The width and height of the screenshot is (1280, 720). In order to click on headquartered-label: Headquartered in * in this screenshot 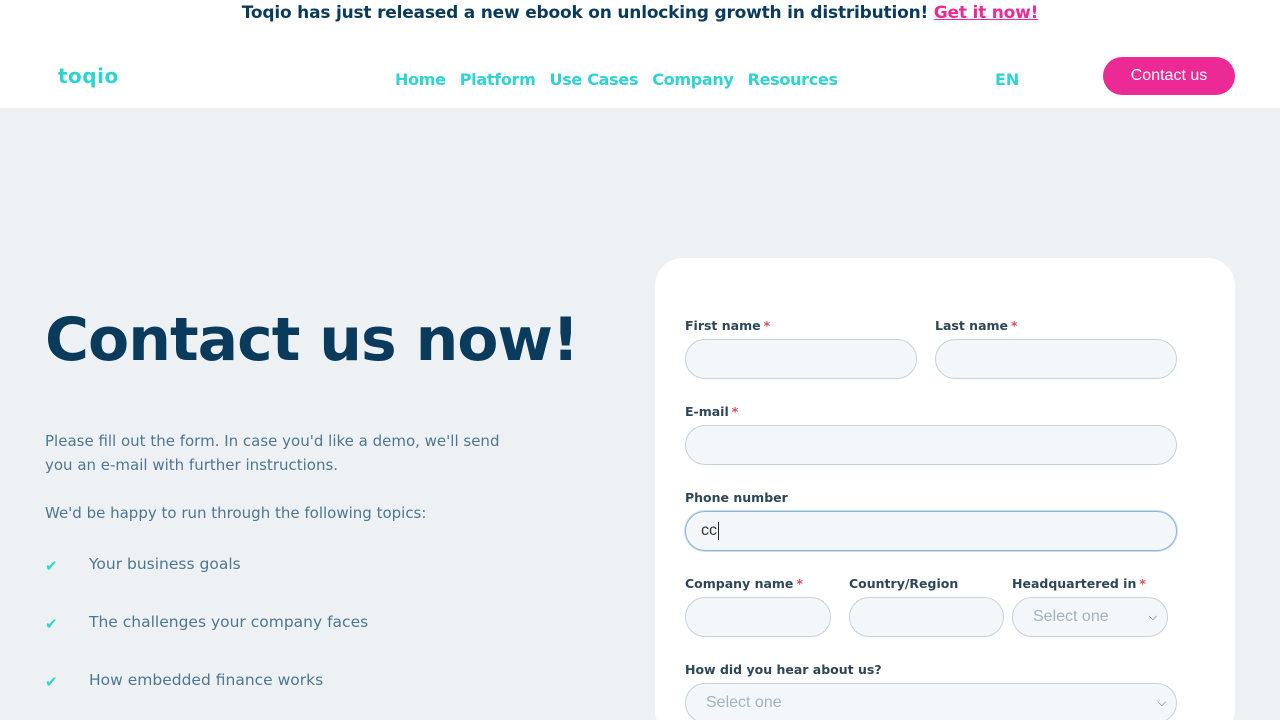, I will do `click(1079, 583)`.